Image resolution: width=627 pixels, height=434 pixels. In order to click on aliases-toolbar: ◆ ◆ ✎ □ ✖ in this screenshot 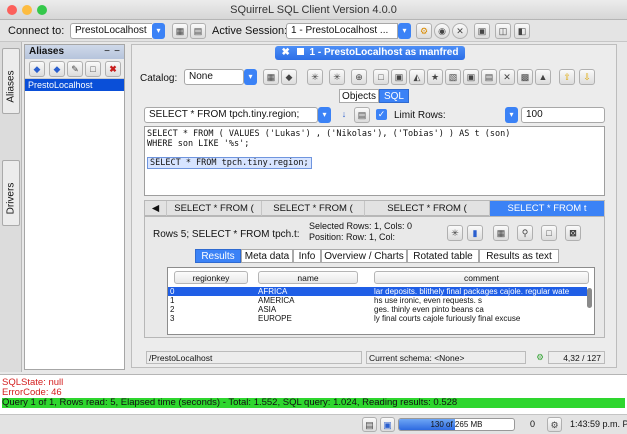, I will do `click(74, 69)`.